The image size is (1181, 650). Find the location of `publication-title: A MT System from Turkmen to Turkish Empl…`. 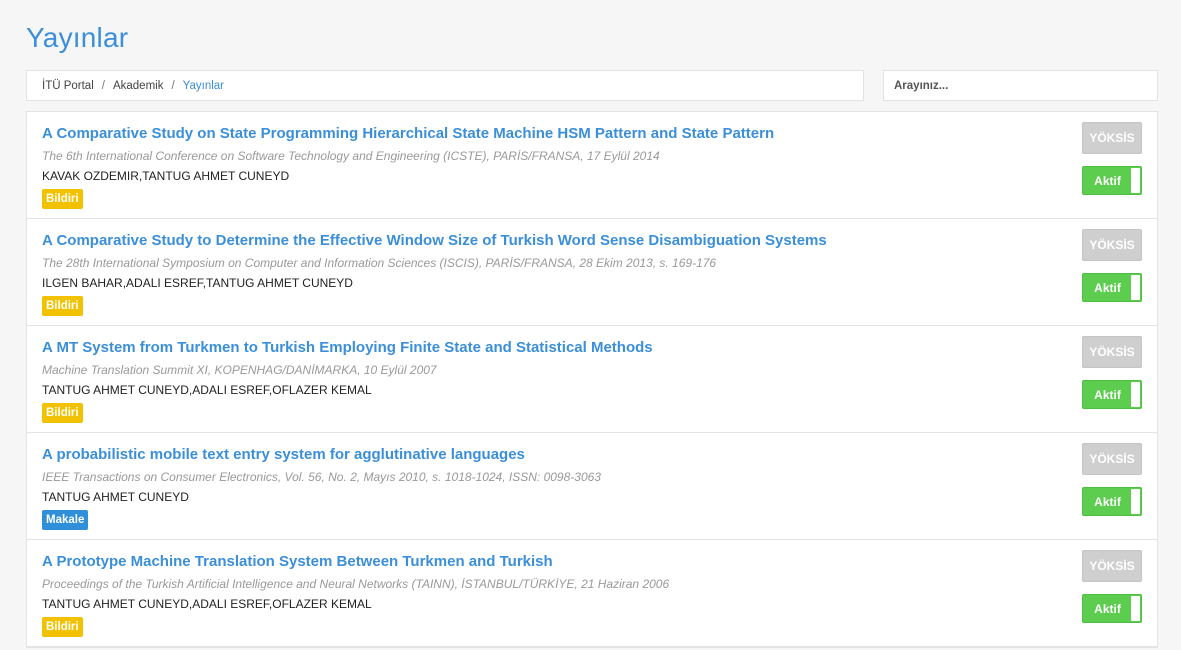

publication-title: A MT System from Turkmen to Turkish Empl… is located at coordinates (347, 347).